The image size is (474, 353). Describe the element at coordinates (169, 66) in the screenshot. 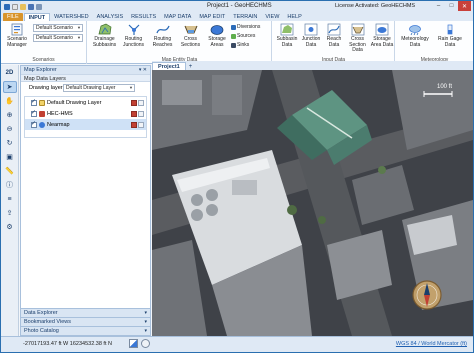

I see `tab-project1: Project1` at that location.